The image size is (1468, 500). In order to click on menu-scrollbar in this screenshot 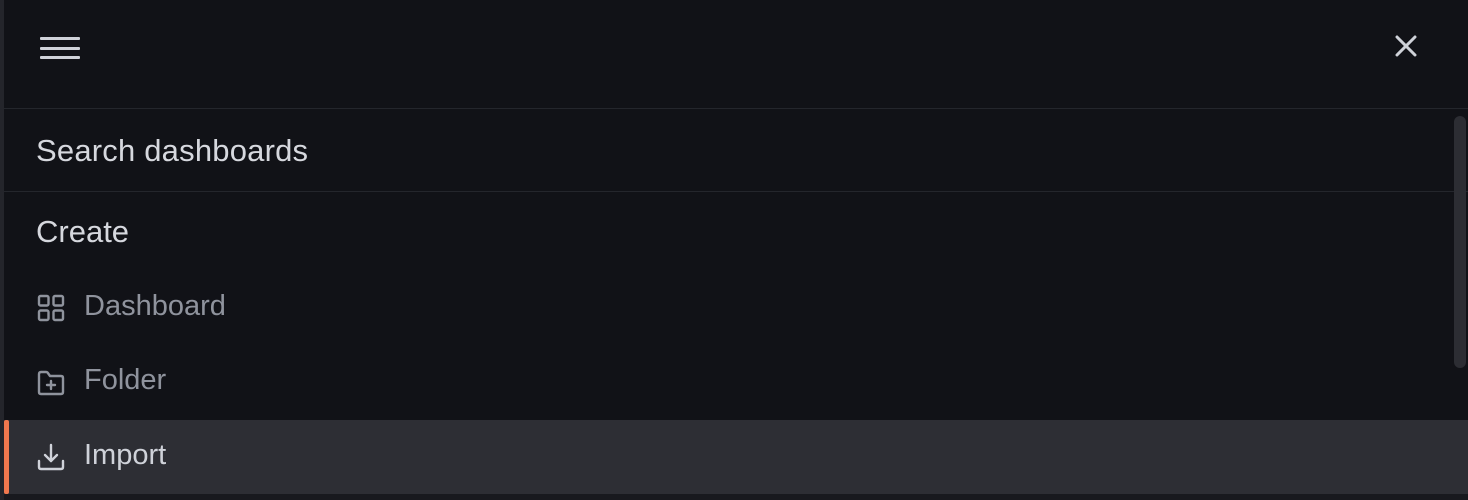, I will do `click(1460, 242)`.